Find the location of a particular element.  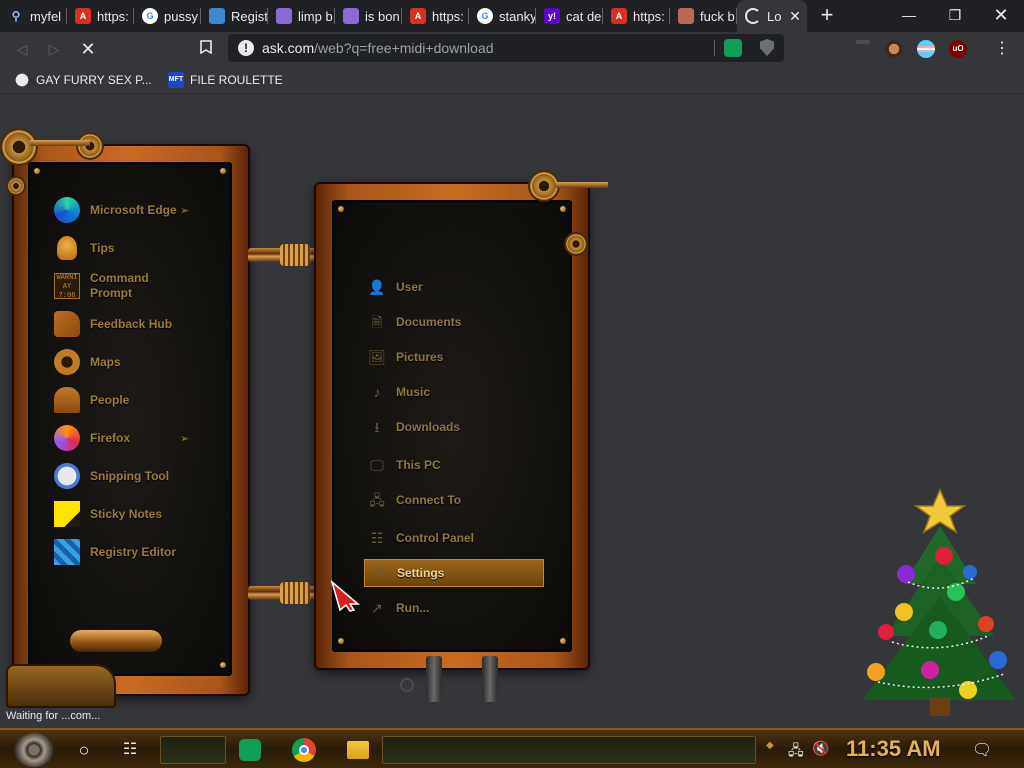

task-view-icon: ☷ is located at coordinates (130, 750).